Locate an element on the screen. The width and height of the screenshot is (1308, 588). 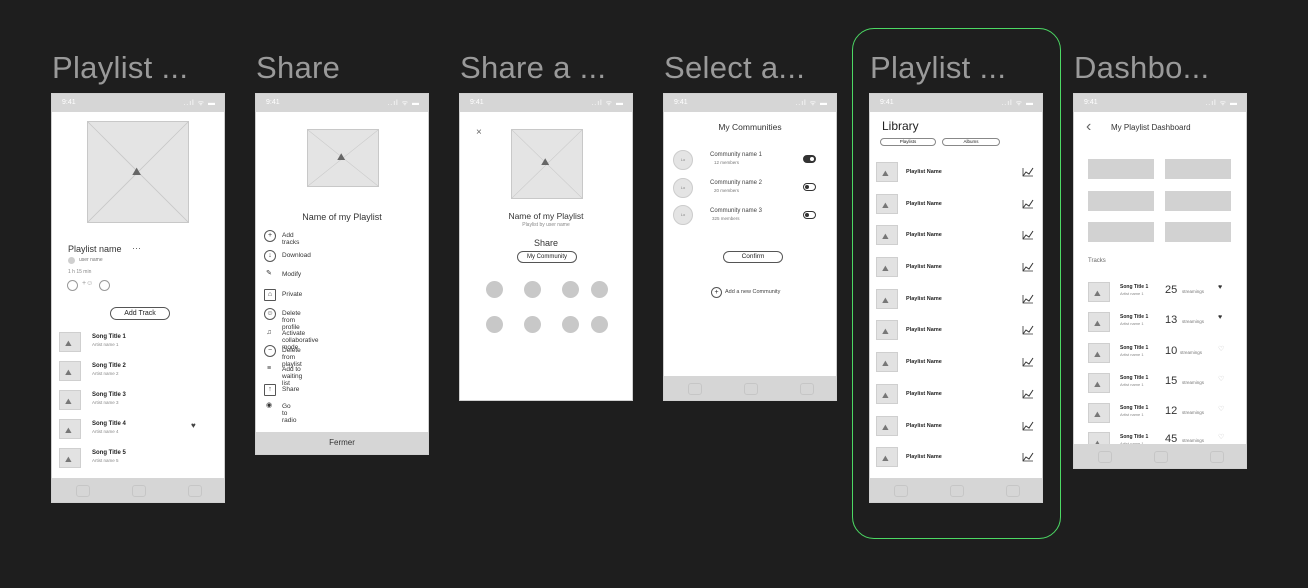
back-chevron-icon: ‹ is located at coordinates (1088, 127).